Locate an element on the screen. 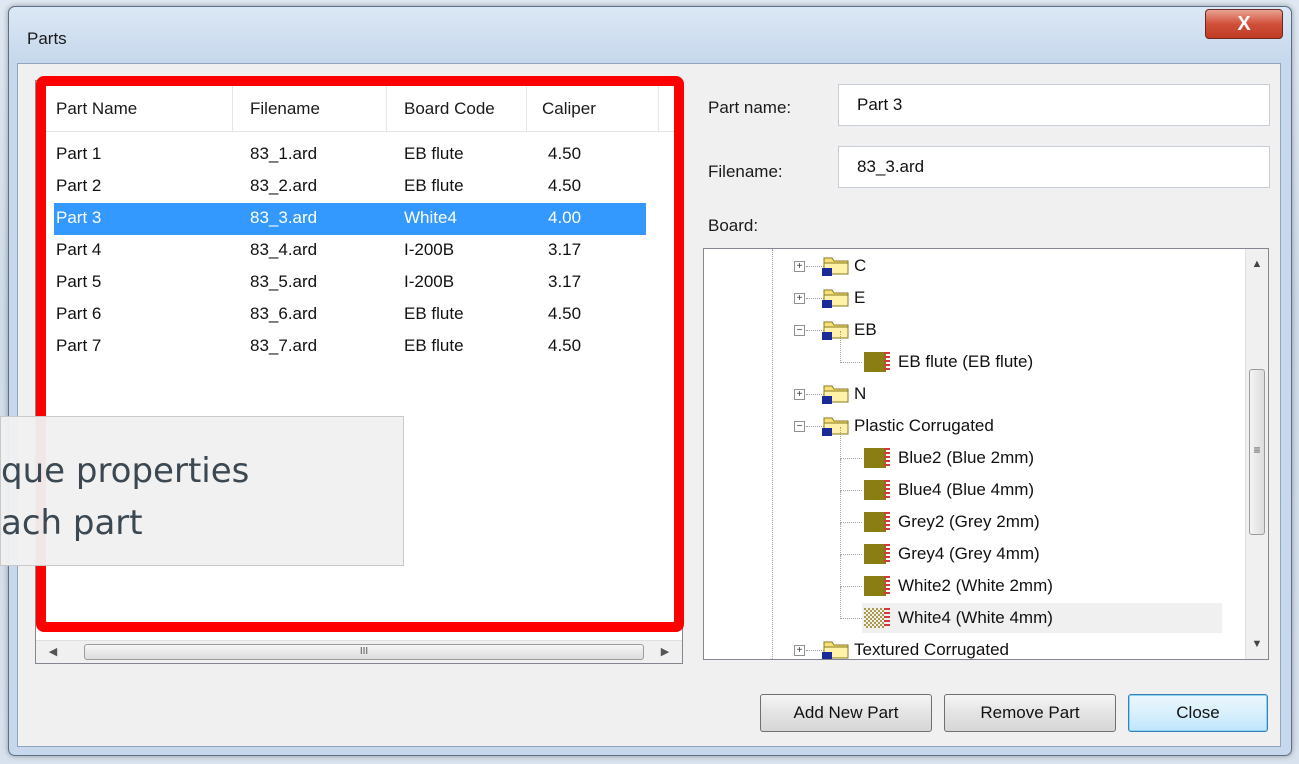  tree-node-label: EB flute (EB flute) is located at coordinates (966, 361).